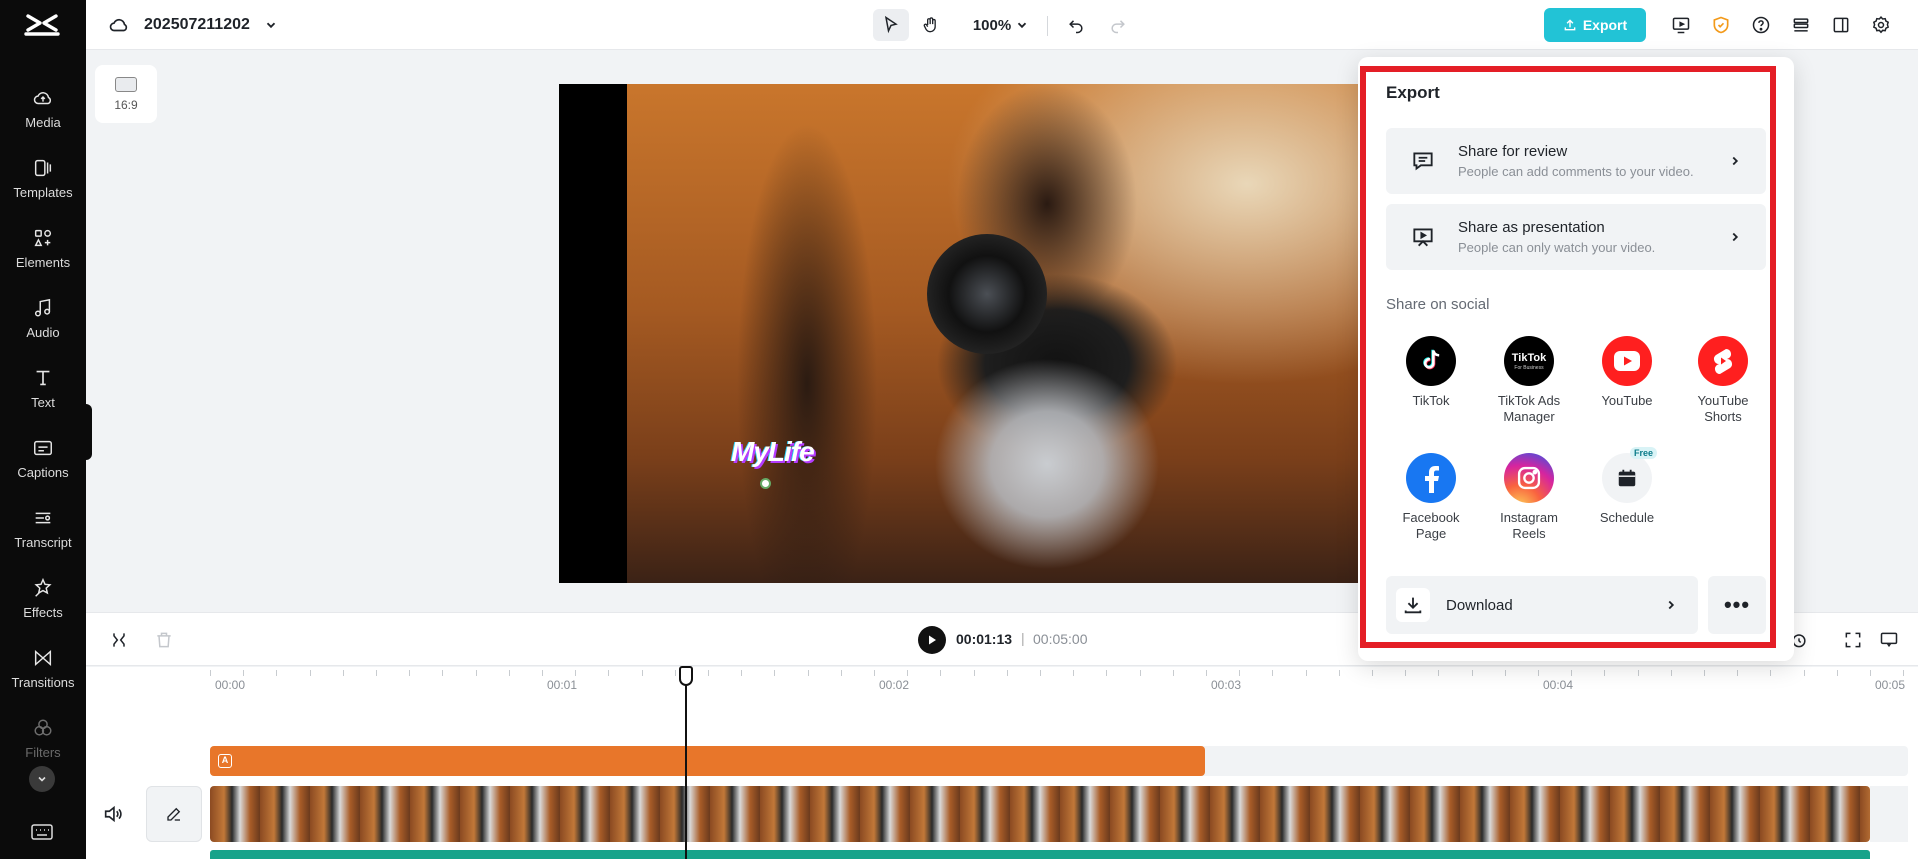 This screenshot has height=859, width=1918. Describe the element at coordinates (1889, 814) in the screenshot. I see `video-track-end` at that location.